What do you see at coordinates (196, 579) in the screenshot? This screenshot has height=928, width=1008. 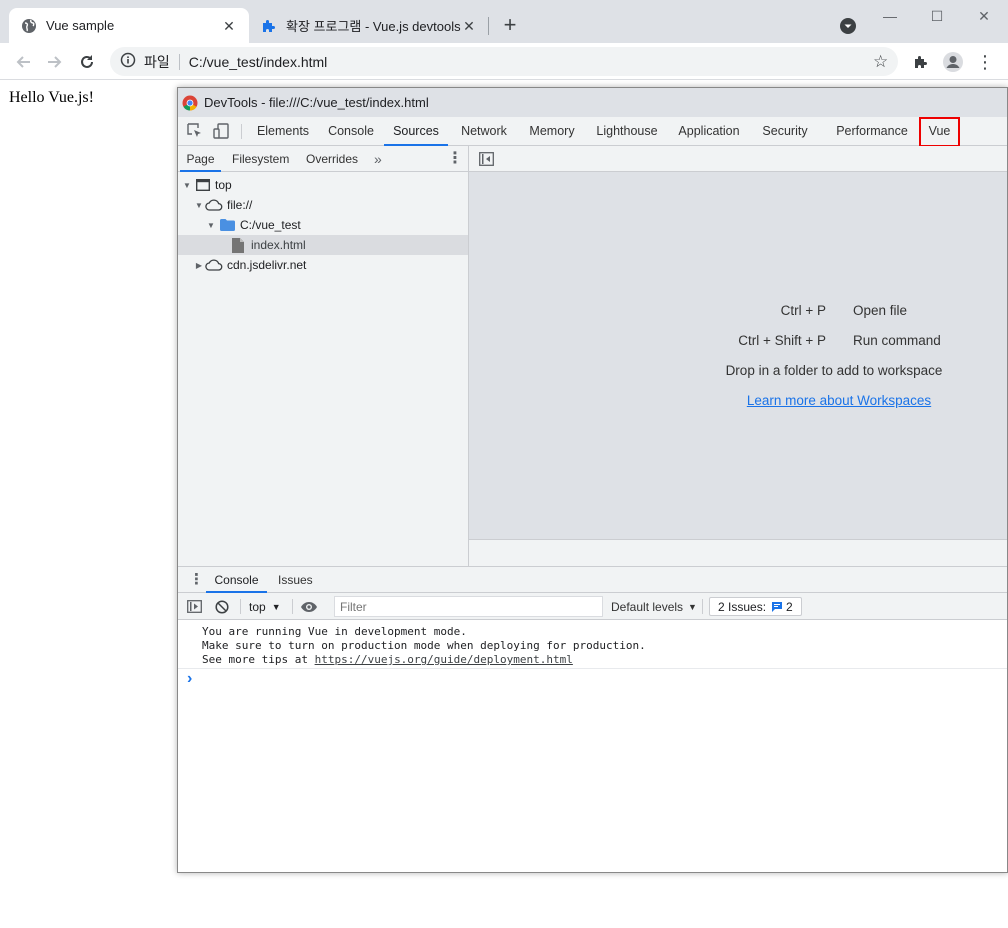 I see `drawer-menu-icon: ⋮` at bounding box center [196, 579].